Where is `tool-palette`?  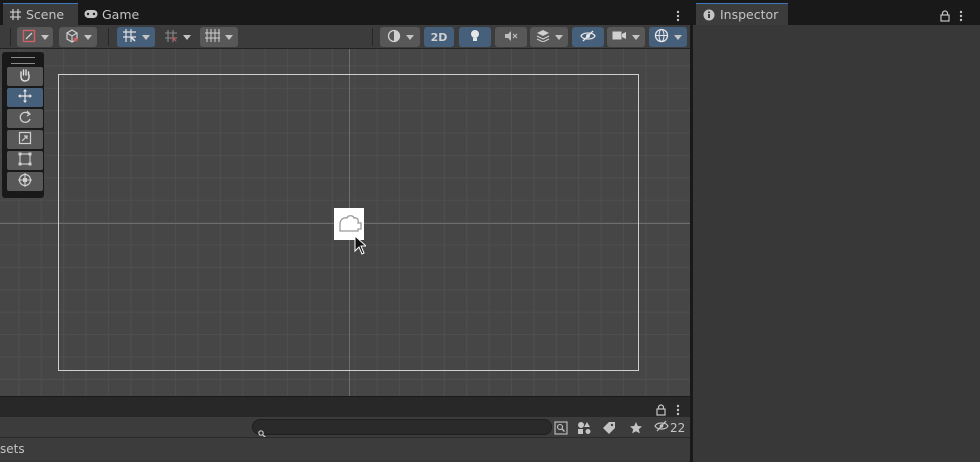
tool-palette is located at coordinates (23, 125).